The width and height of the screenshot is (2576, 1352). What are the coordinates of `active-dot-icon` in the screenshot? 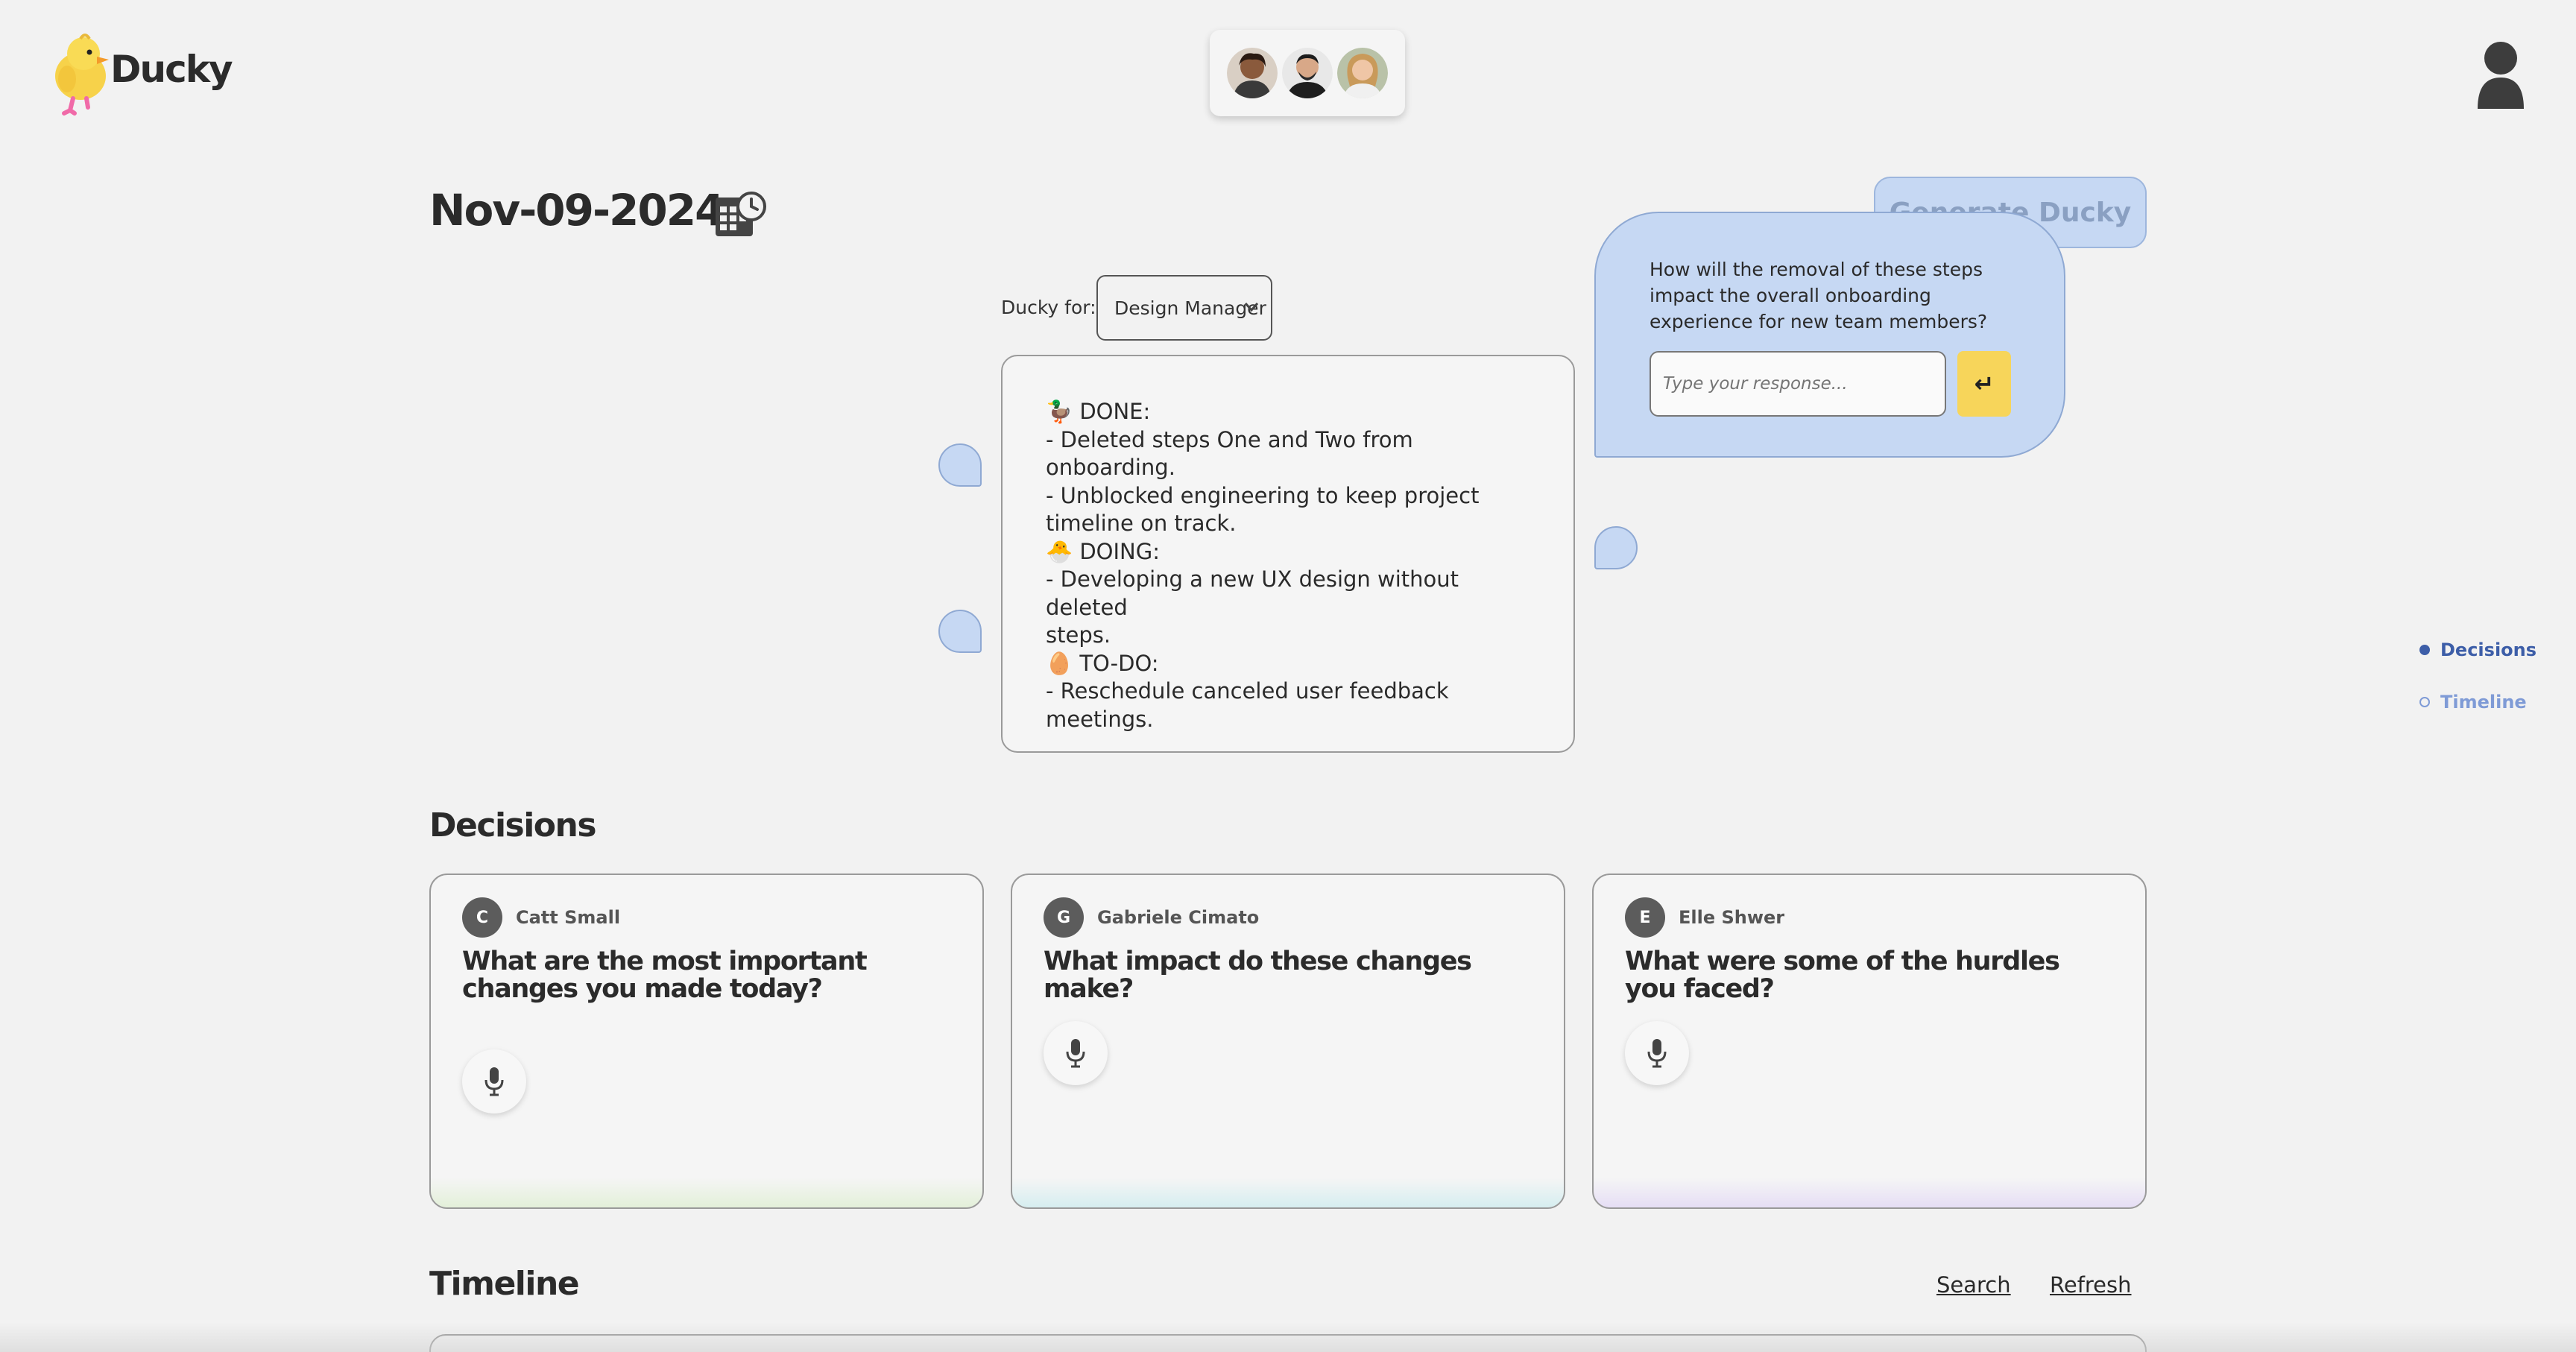 It's located at (2424, 650).